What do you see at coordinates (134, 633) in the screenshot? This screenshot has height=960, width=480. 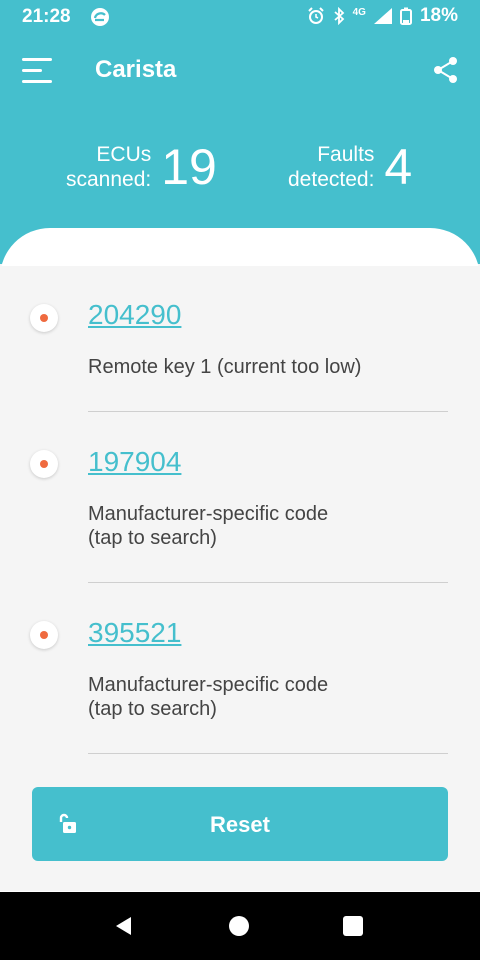 I see `fault-code-link: 395521` at bounding box center [134, 633].